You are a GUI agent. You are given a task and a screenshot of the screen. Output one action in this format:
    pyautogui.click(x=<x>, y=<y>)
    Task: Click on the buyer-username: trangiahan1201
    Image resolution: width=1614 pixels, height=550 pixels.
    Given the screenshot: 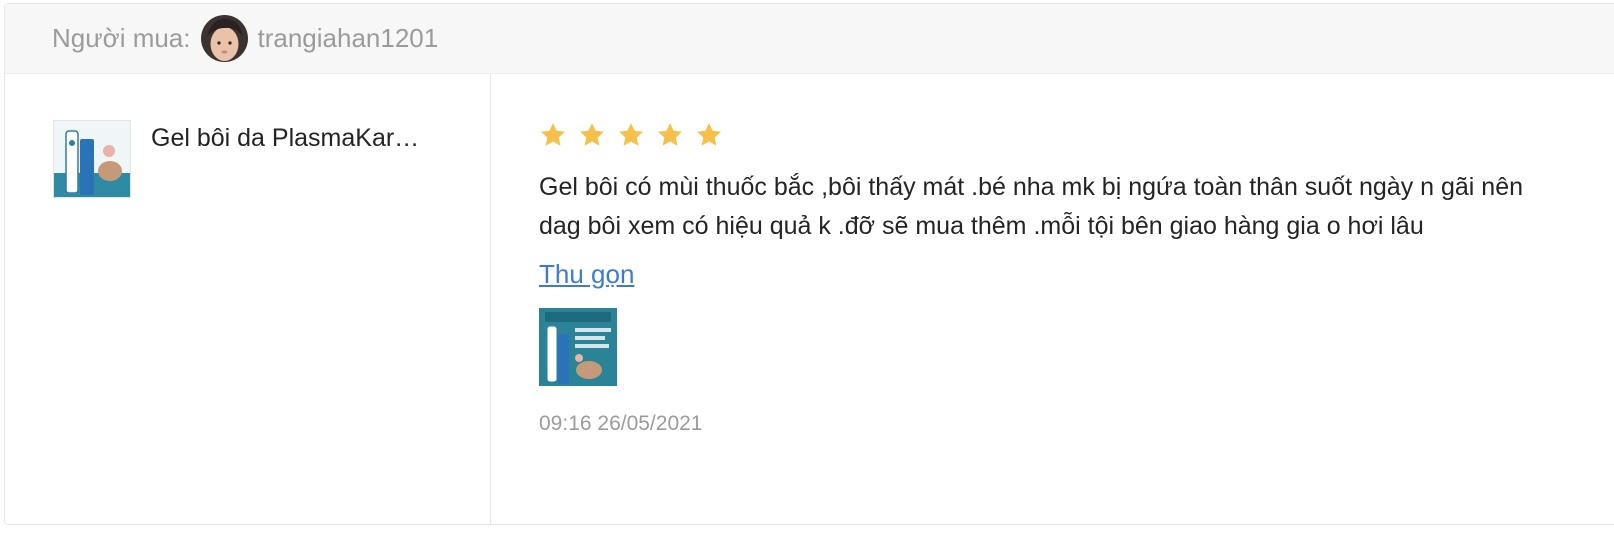 What is the action you would take?
    pyautogui.click(x=348, y=38)
    